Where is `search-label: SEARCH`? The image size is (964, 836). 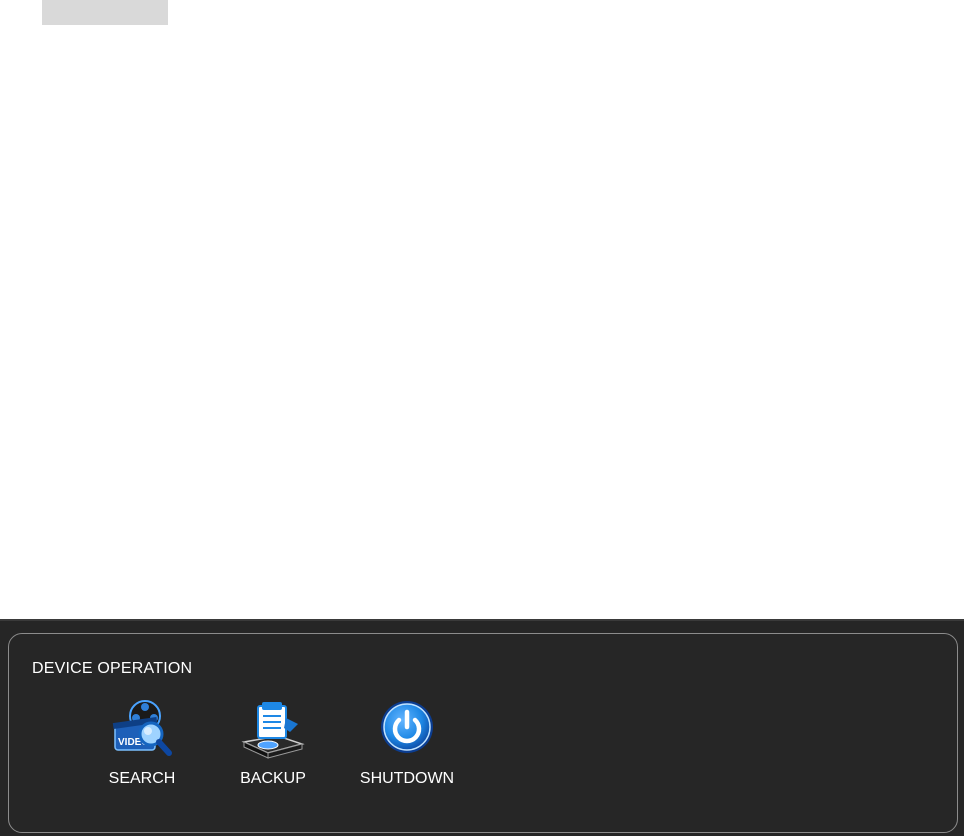
search-label: SEARCH is located at coordinates (142, 778).